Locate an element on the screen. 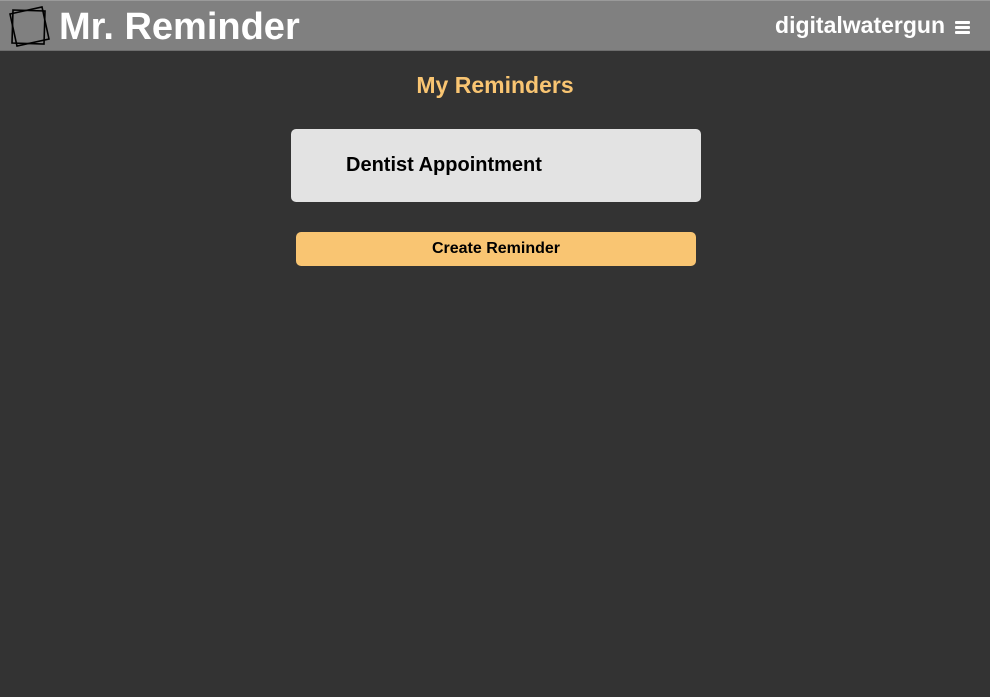 This screenshot has width=990, height=697. reminder-card: Dentist Appointment is located at coordinates (496, 165).